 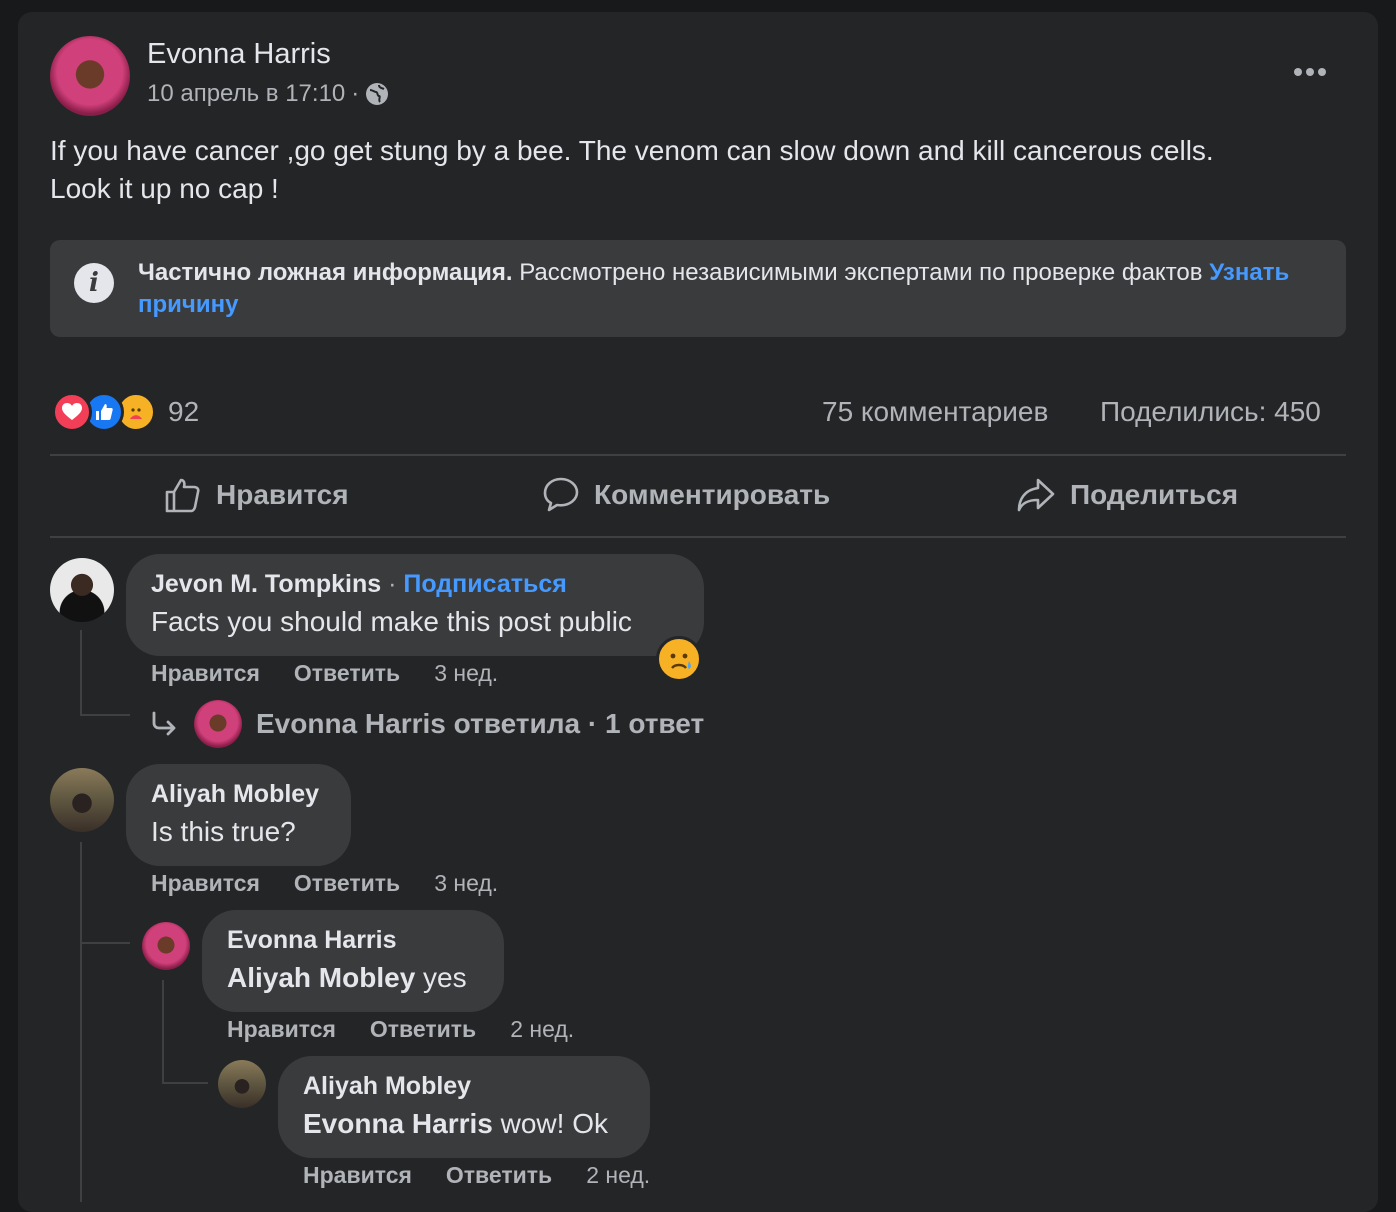 What do you see at coordinates (223, 831) in the screenshot?
I see `comment-text: Is this true?` at bounding box center [223, 831].